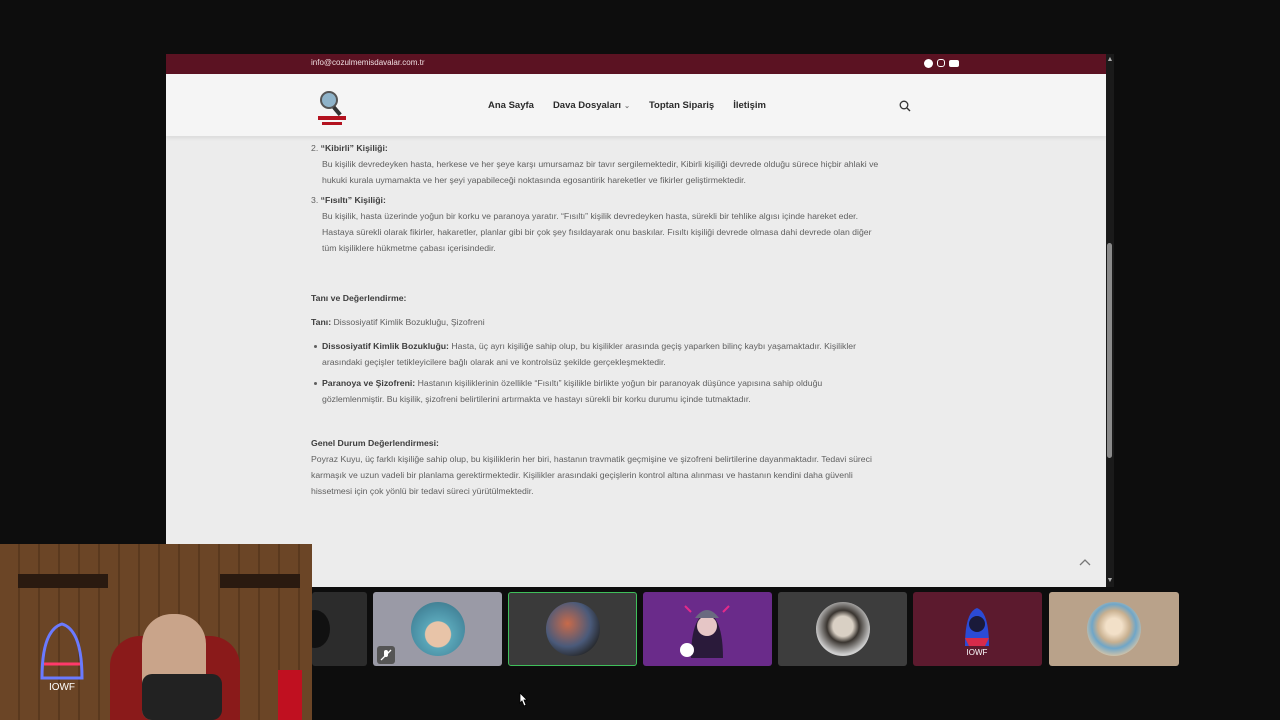  What do you see at coordinates (375, 443) in the screenshot?
I see `section-heading: Genel Durum Değerlendirmesi:` at bounding box center [375, 443].